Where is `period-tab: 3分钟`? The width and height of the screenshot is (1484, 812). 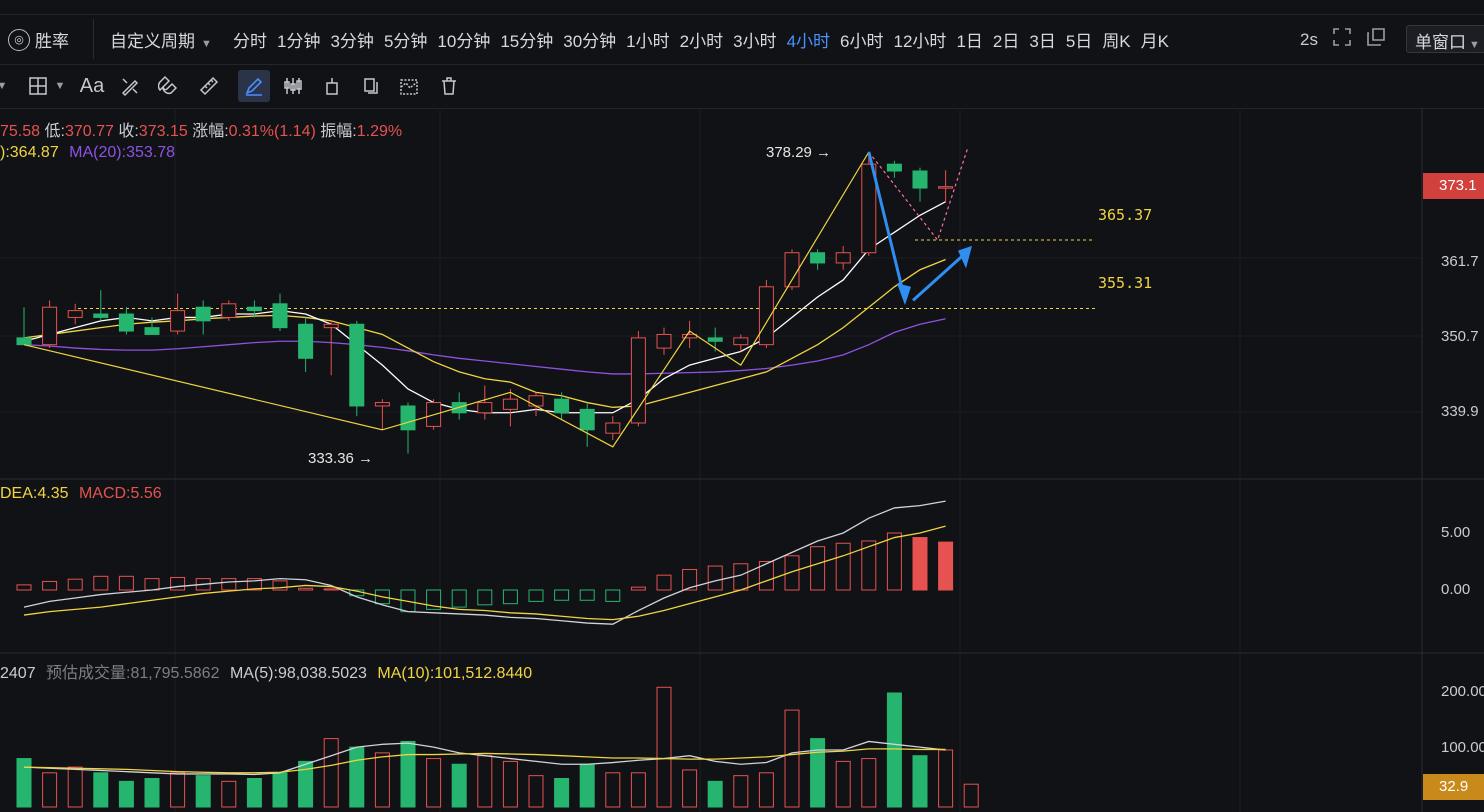
period-tab: 3分钟 is located at coordinates (351, 39).